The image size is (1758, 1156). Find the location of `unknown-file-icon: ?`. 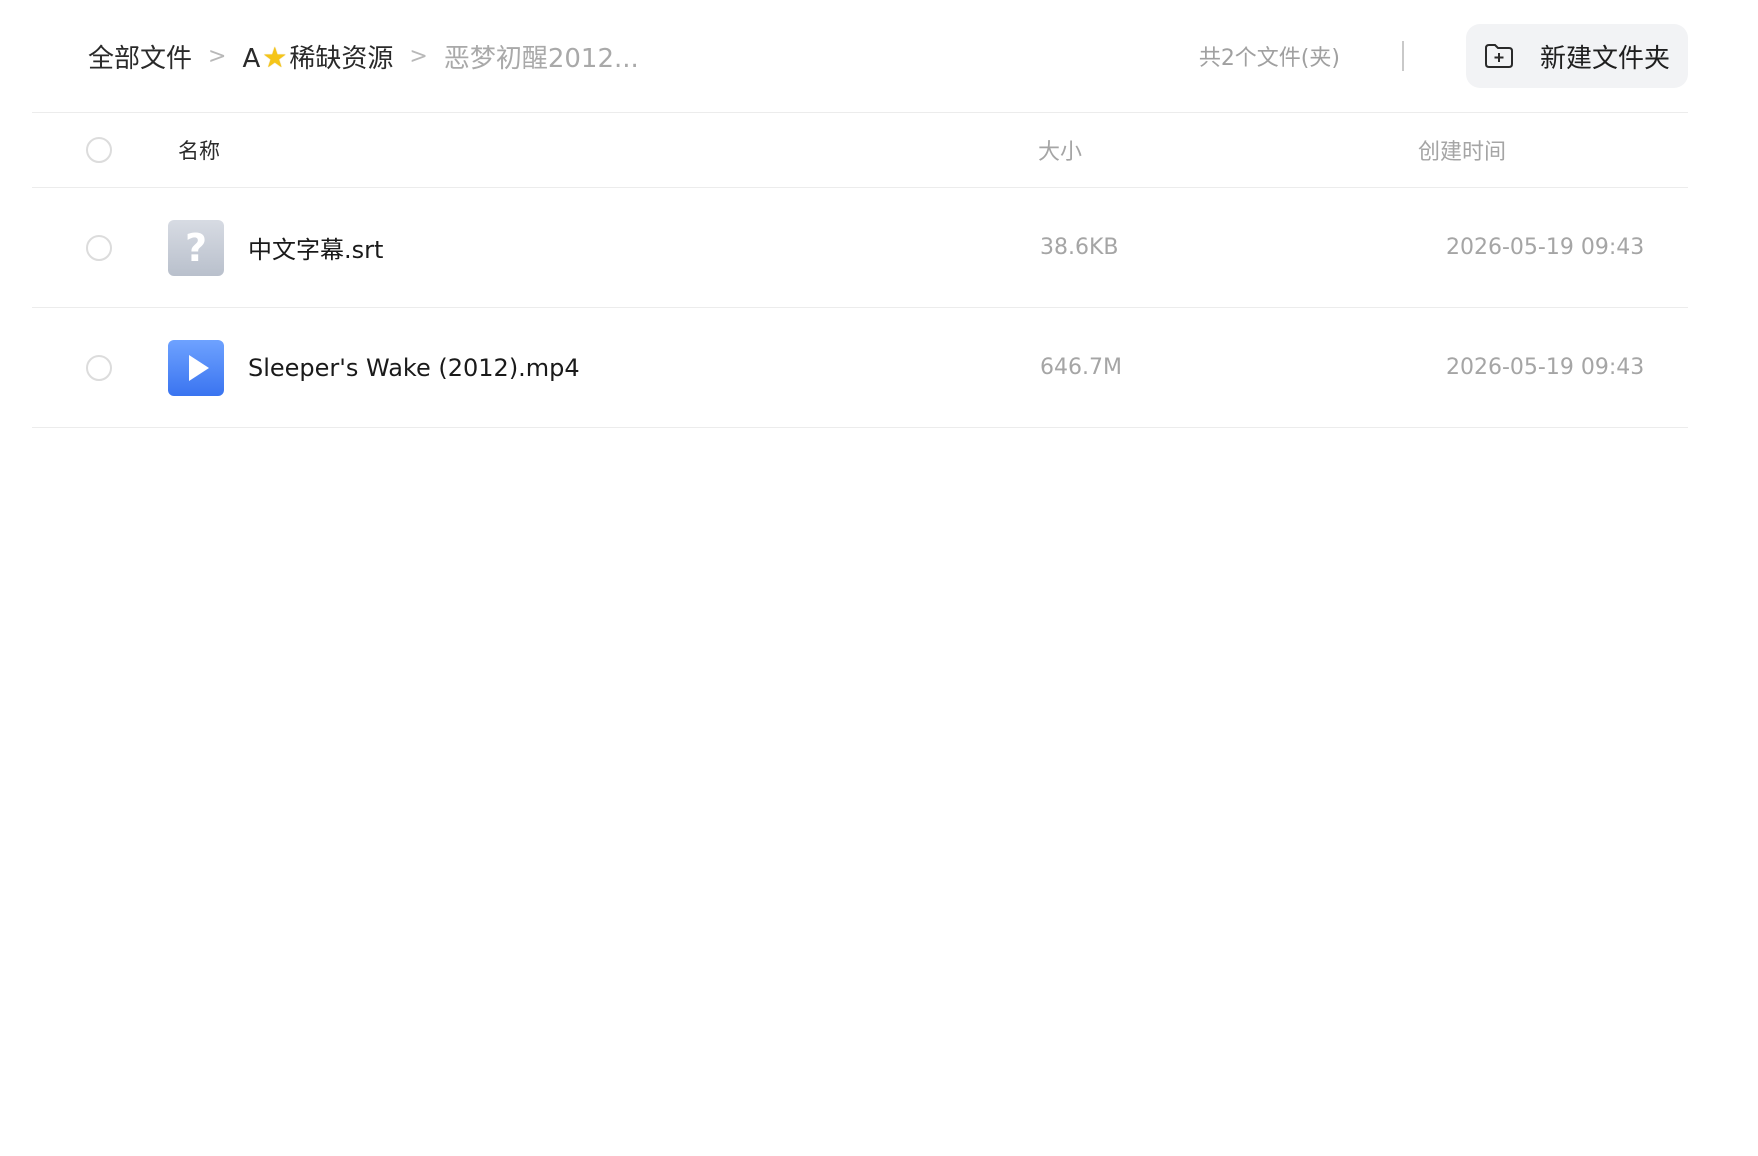

unknown-file-icon: ? is located at coordinates (196, 247).